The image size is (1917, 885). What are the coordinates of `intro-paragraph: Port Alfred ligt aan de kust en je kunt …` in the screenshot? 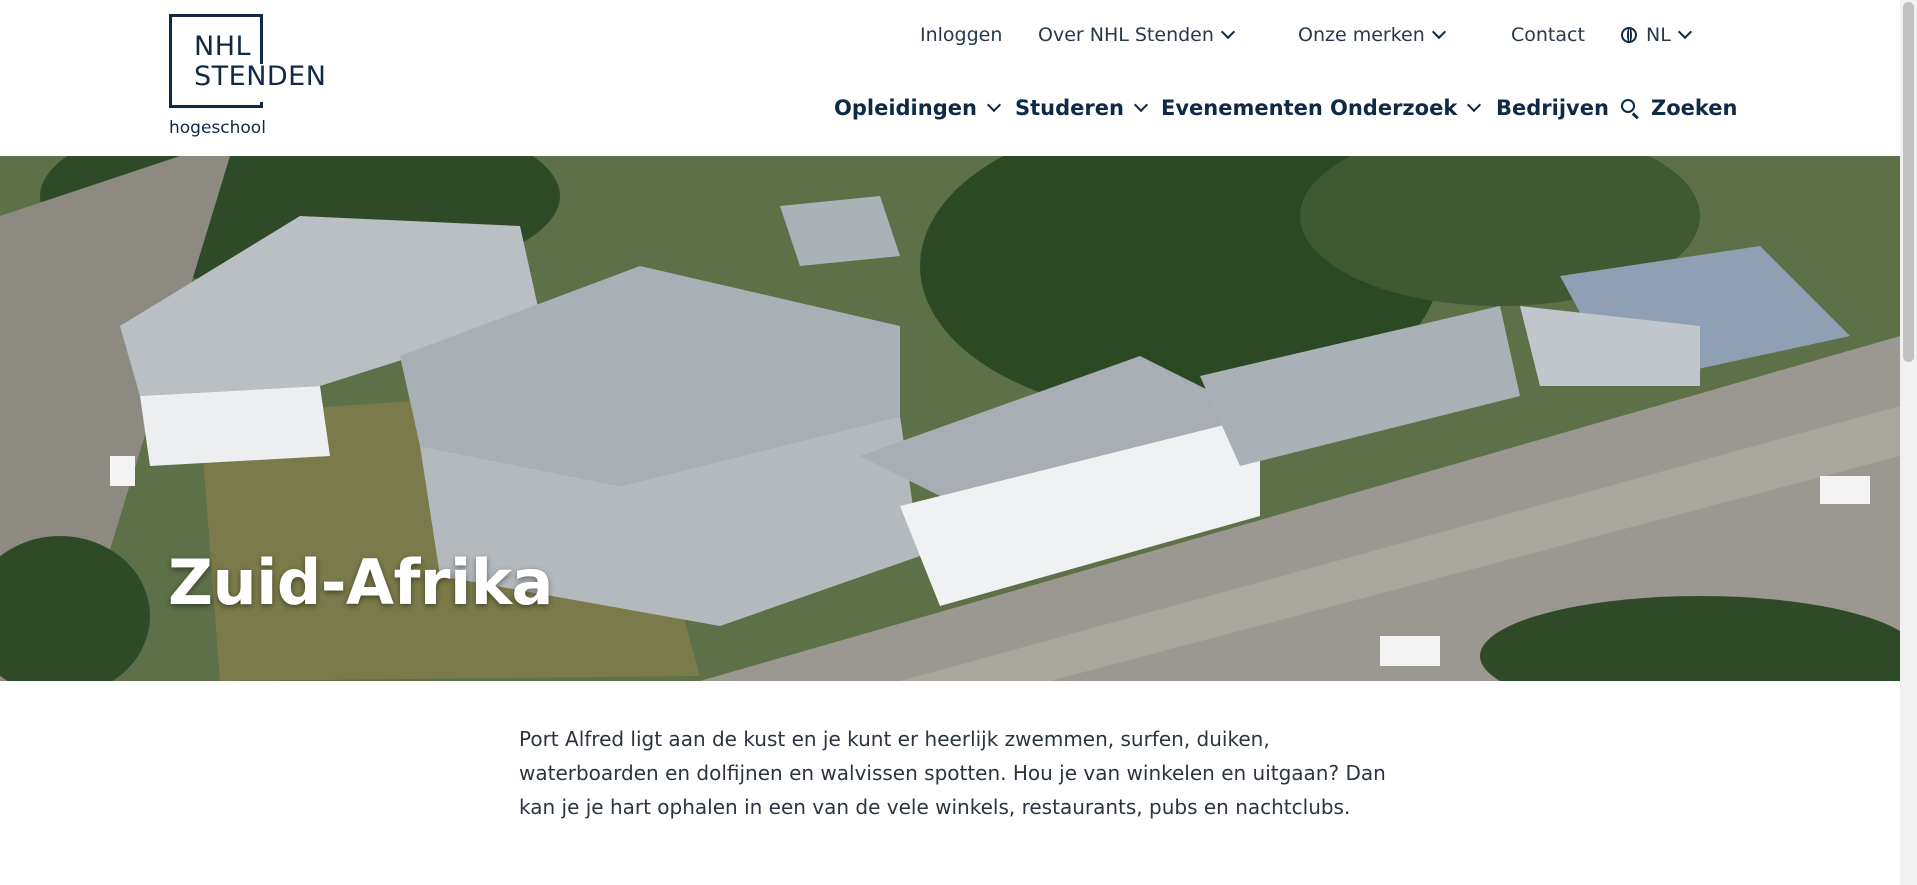 It's located at (952, 773).